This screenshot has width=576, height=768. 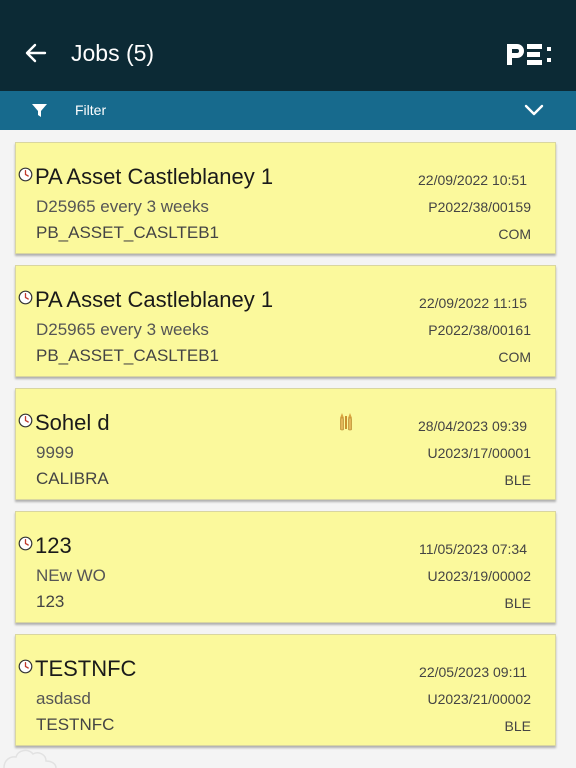 I want to click on funnel-icon, so click(x=39, y=110).